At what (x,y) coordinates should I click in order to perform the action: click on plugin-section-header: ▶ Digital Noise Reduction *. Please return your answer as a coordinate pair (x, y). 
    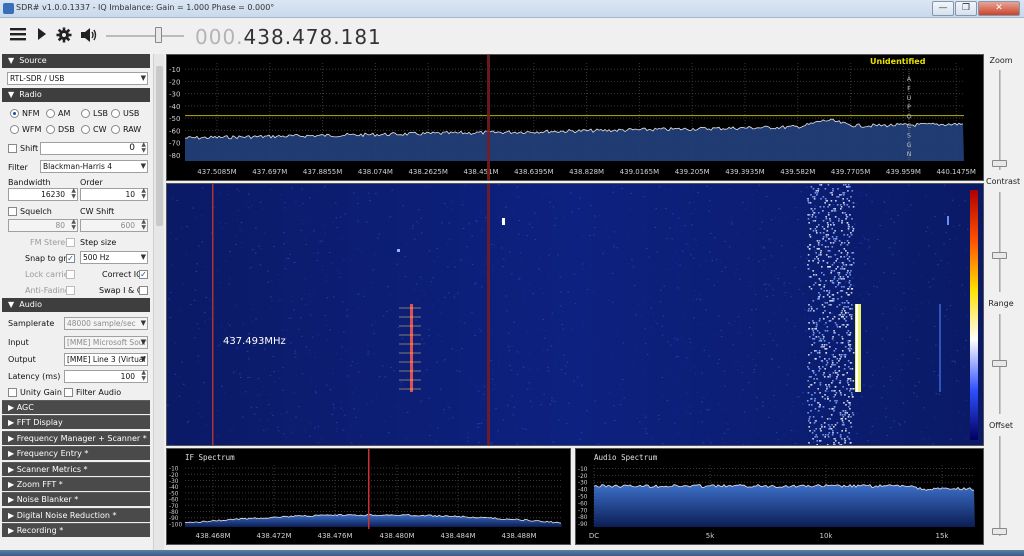
    Looking at the image, I should click on (76, 514).